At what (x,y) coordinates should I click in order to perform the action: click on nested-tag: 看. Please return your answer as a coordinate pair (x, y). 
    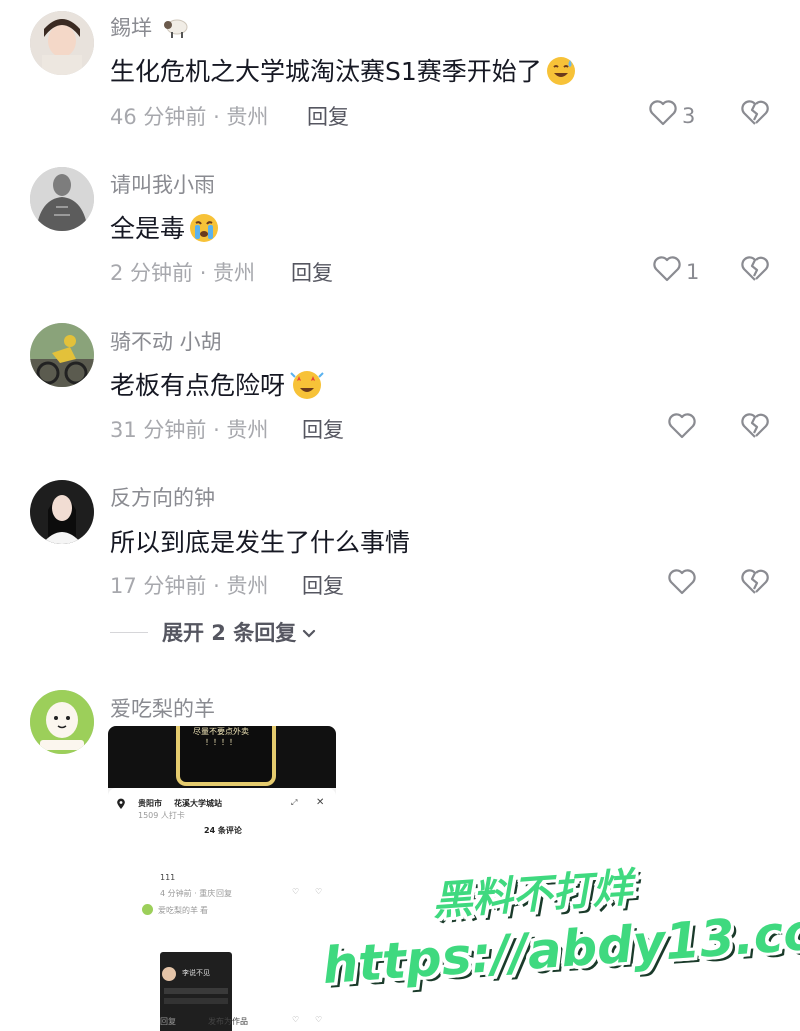
    Looking at the image, I should click on (204, 910).